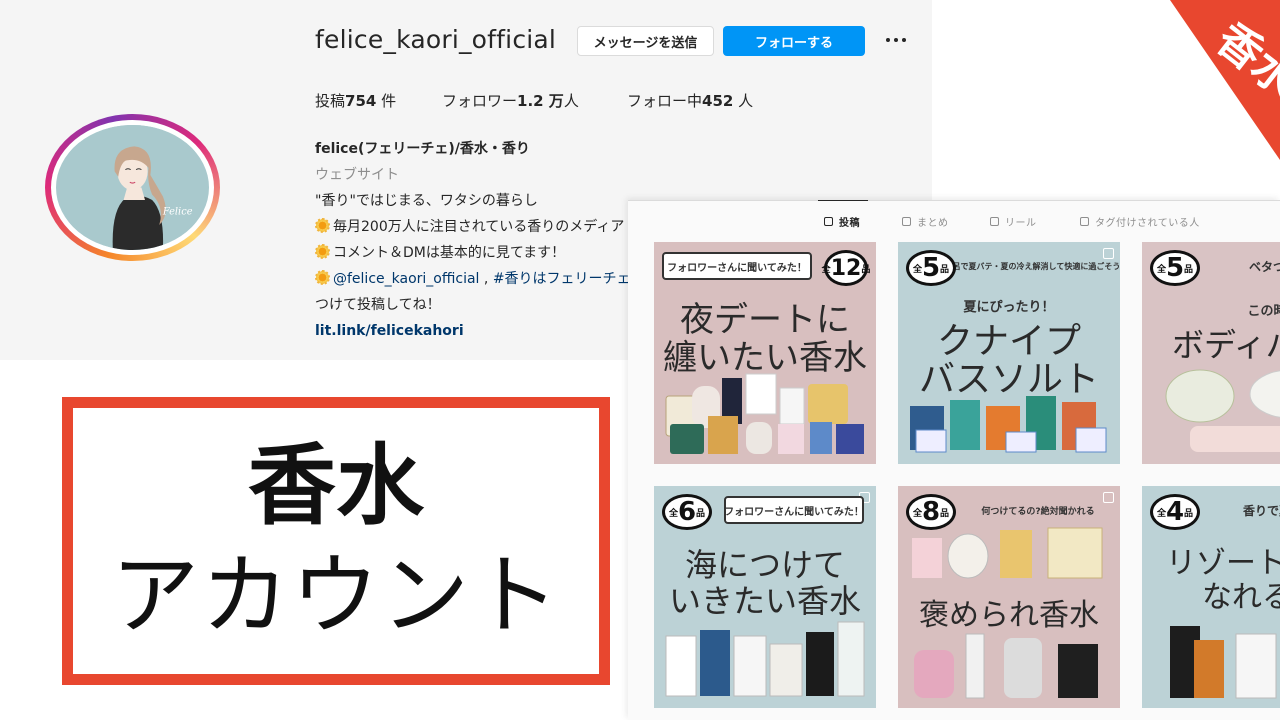  What do you see at coordinates (1180, 80) in the screenshot?
I see `corner-ribbon: 香水` at bounding box center [1180, 80].